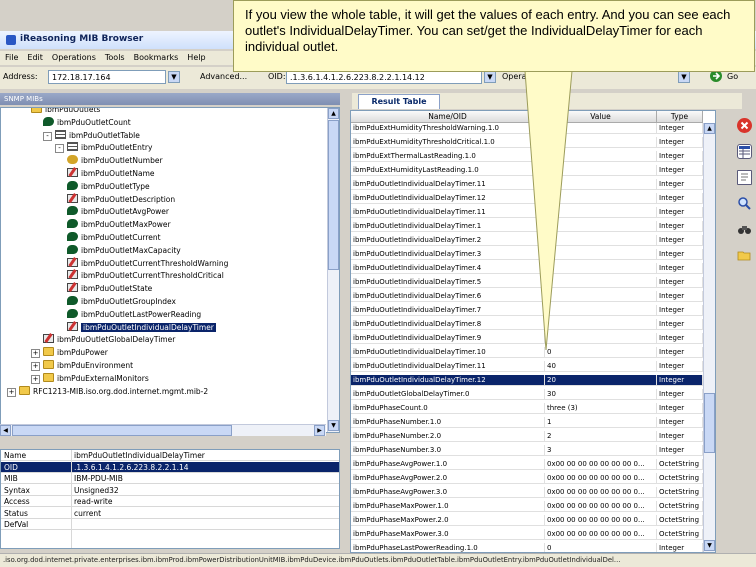  What do you see at coordinates (601, 117) in the screenshot?
I see `column-header-value: Value` at bounding box center [601, 117].